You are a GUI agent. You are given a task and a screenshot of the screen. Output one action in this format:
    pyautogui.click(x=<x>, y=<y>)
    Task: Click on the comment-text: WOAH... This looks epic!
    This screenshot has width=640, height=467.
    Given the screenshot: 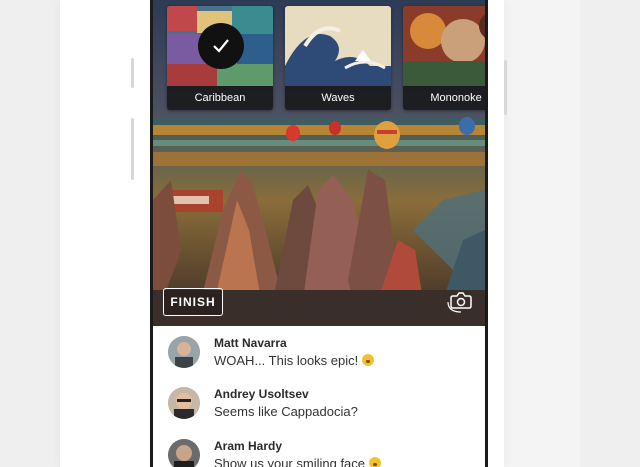 What is the action you would take?
    pyautogui.click(x=294, y=360)
    